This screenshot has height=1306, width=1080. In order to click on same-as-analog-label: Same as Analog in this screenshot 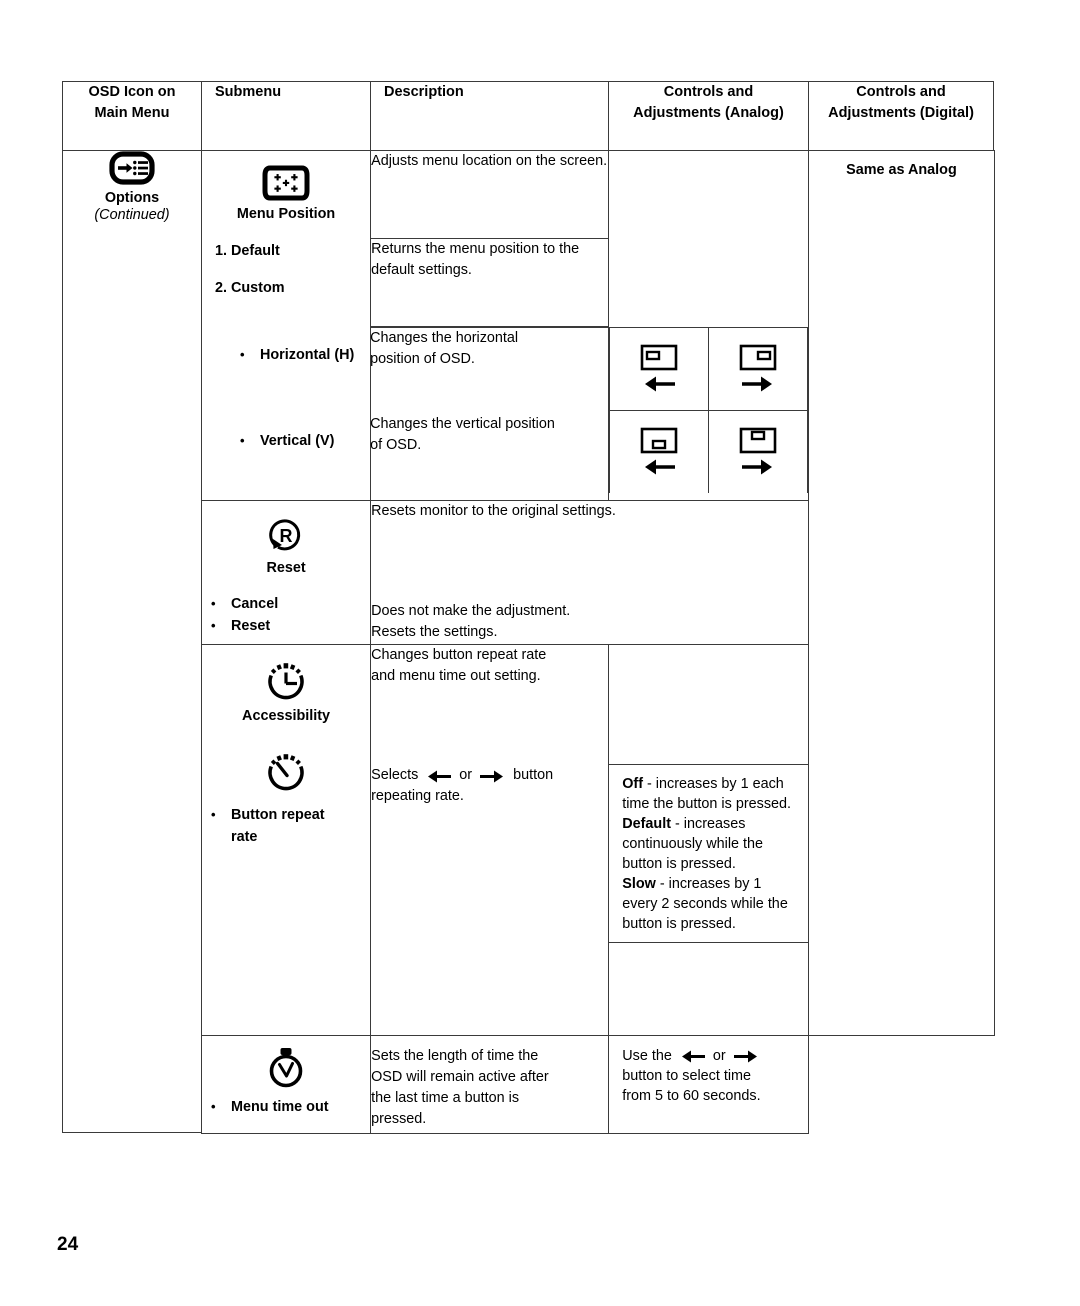, I will do `click(901, 170)`.